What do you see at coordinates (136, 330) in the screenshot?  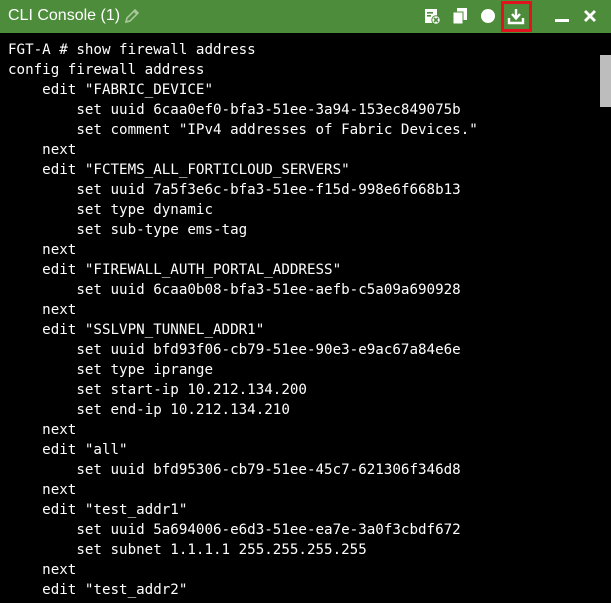 I see `console-line: edit "SSLVPN_TUNNEL_ADDR1"` at bounding box center [136, 330].